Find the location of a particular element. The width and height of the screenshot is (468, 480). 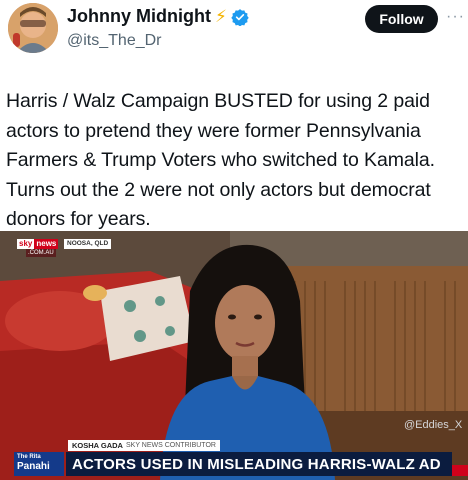

lightning-bolt-icon: ⚡ is located at coordinates (220, 16).